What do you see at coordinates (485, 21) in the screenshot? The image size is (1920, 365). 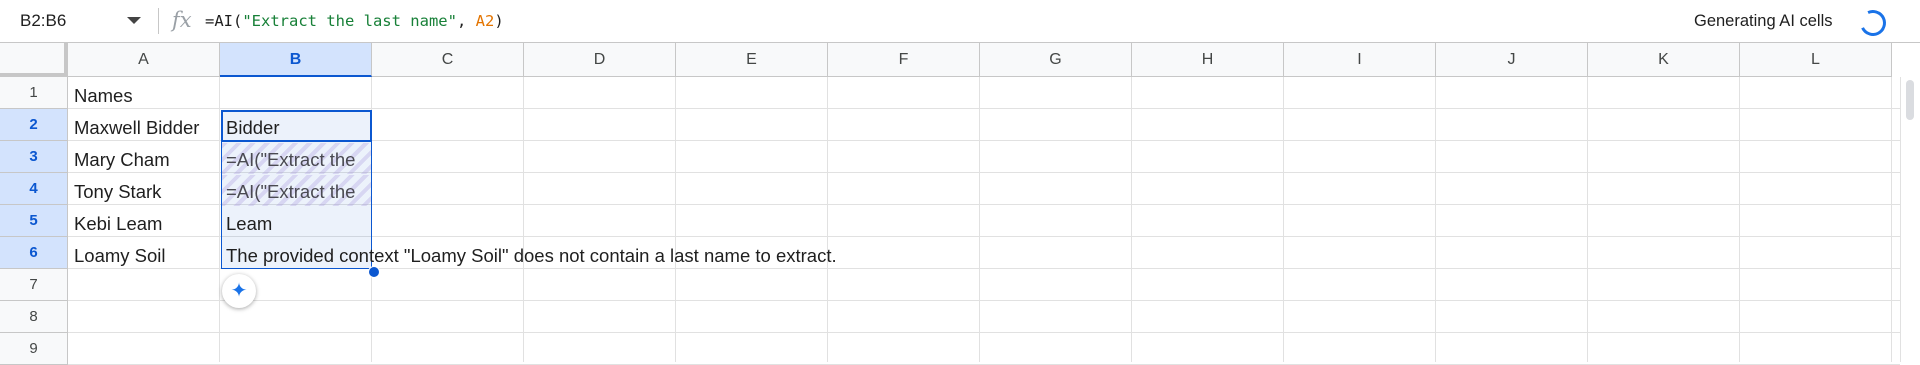 I see `formula-cell-ref: A2` at bounding box center [485, 21].